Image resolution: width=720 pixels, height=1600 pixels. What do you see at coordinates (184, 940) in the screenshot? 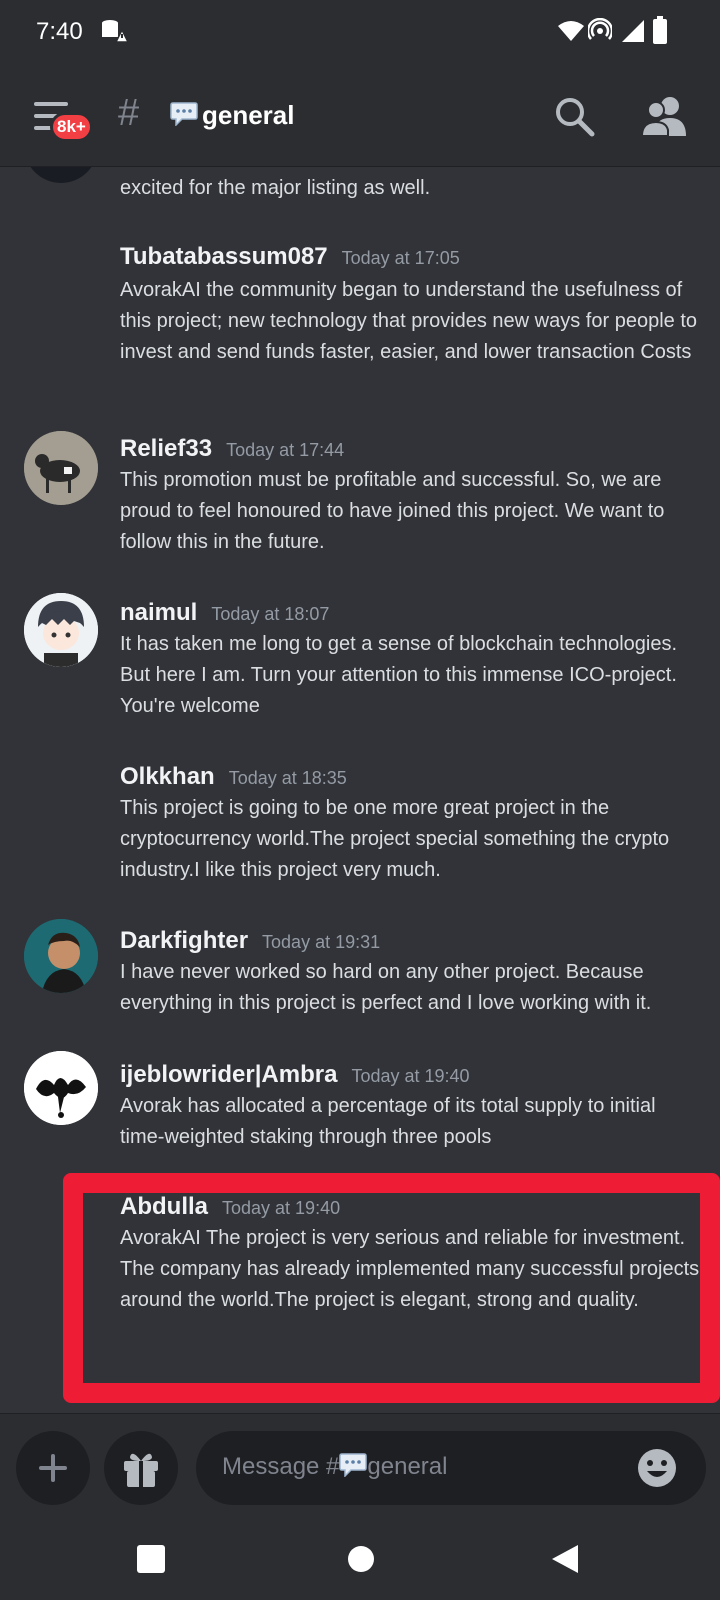
I see `author-name: Darkfighter` at bounding box center [184, 940].